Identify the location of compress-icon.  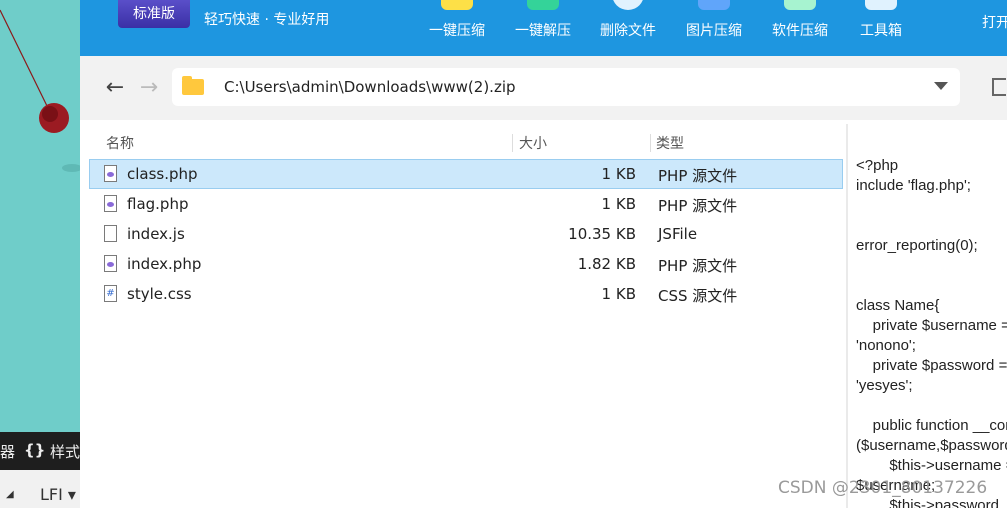
(457, 5).